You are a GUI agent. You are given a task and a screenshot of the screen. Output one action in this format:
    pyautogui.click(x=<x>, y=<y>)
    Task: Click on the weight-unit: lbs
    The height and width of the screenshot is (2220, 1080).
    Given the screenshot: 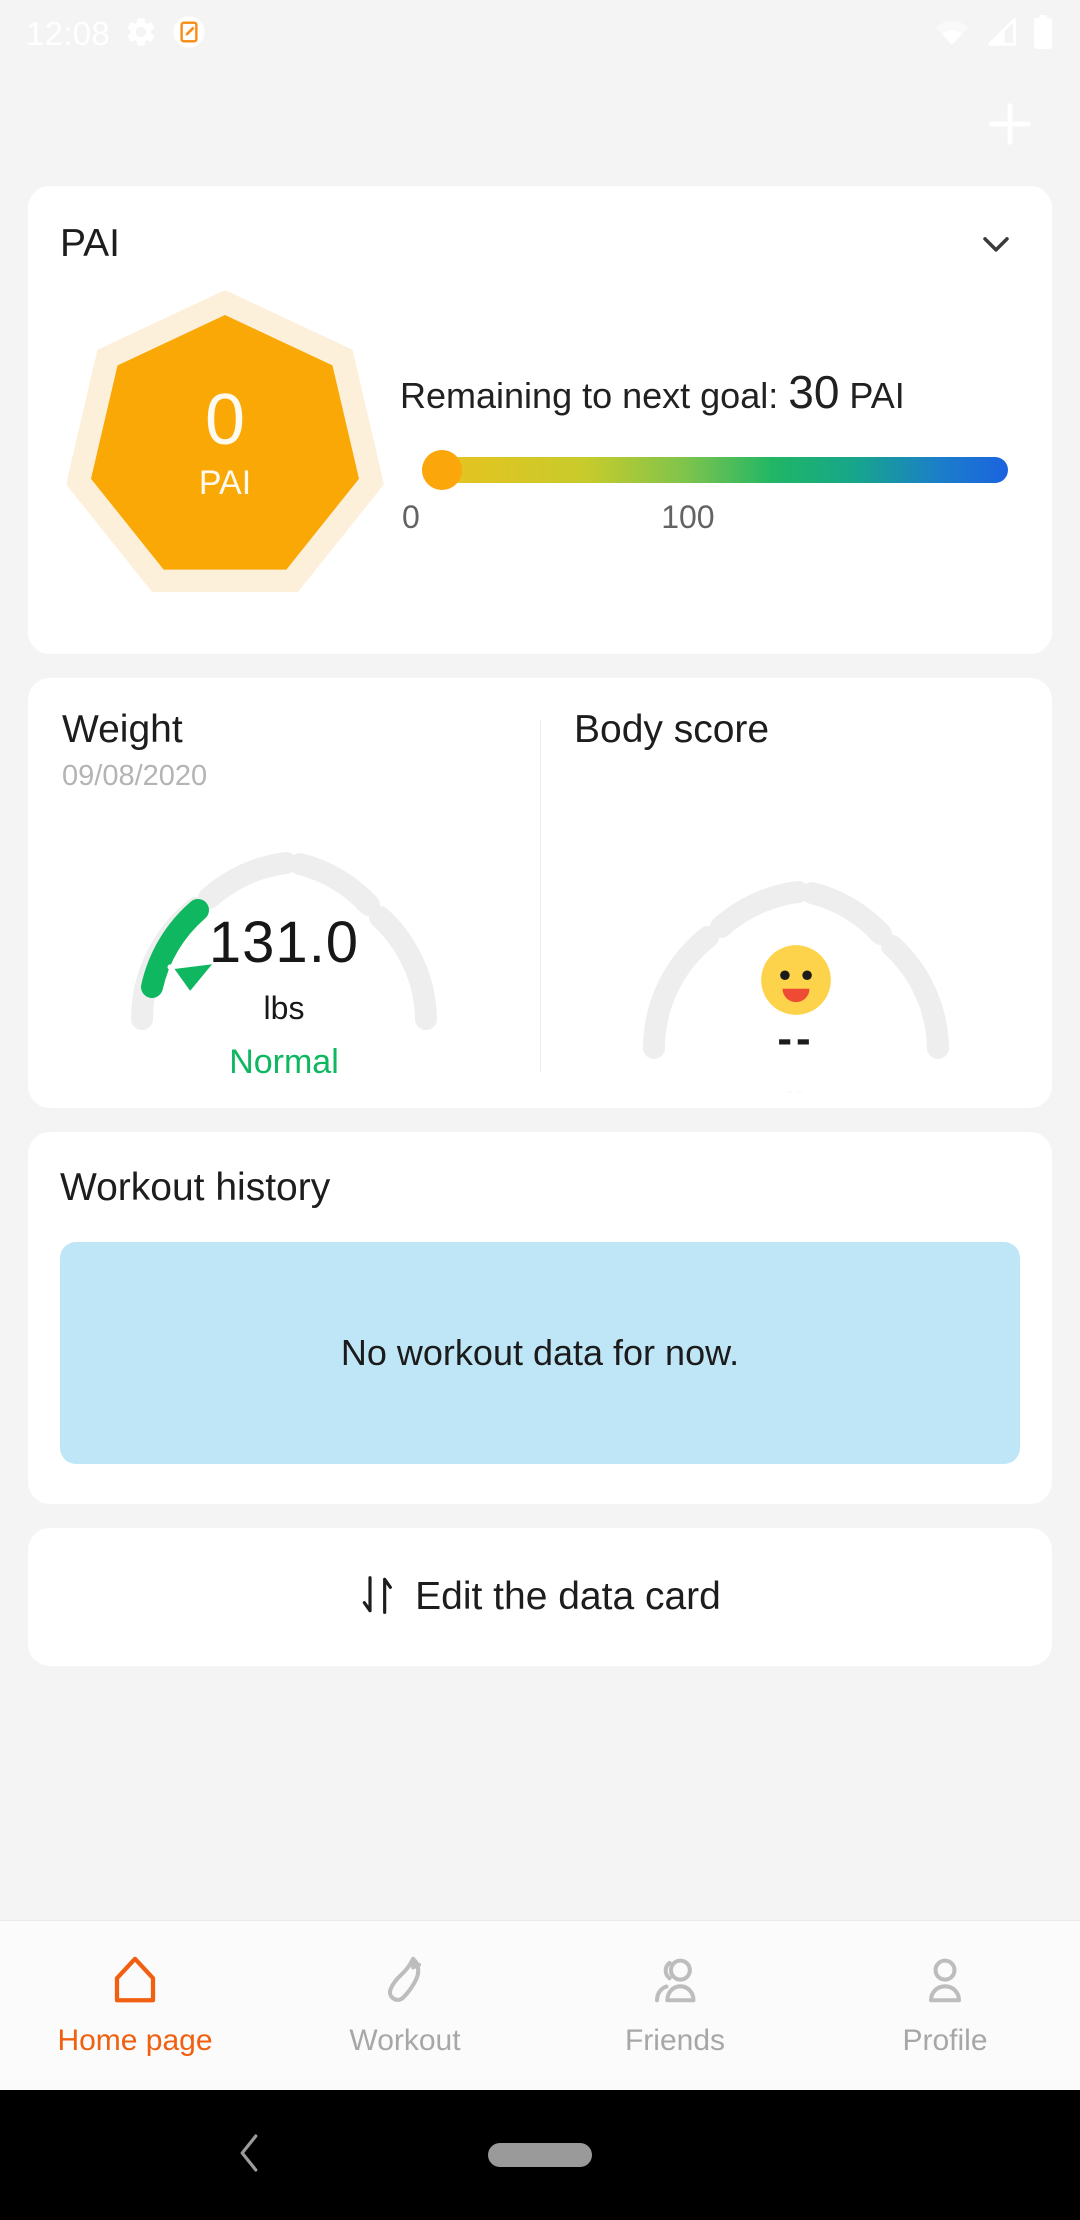 What is the action you would take?
    pyautogui.click(x=284, y=1008)
    